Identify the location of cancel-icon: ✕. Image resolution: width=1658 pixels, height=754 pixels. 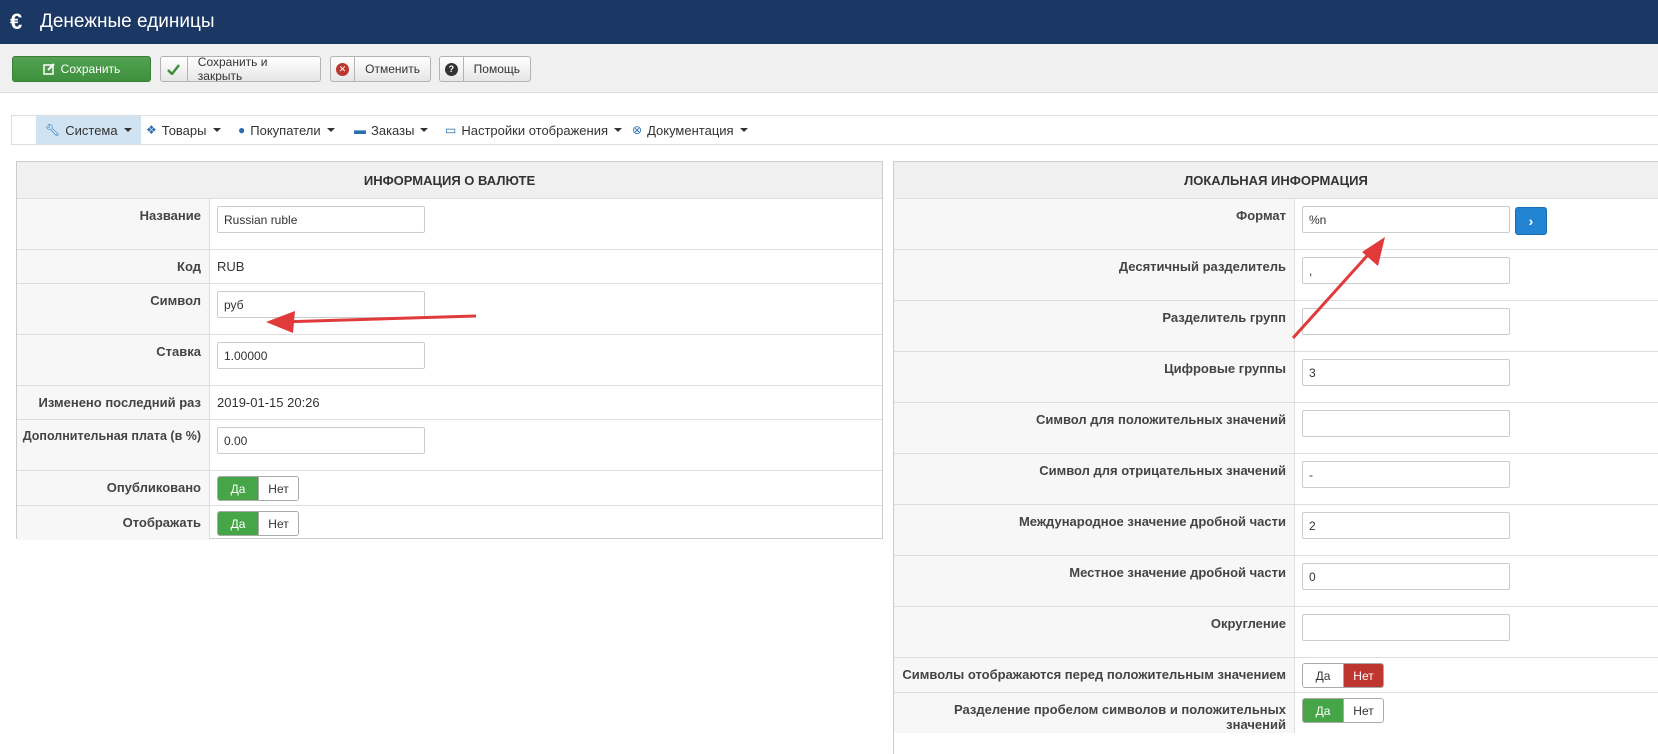
(343, 69).